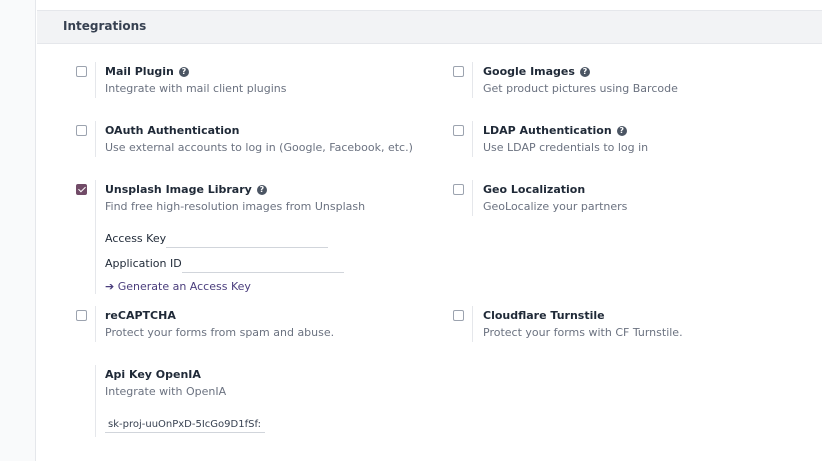  I want to click on unsplash-title: Unsplash Image Library?, so click(186, 189).